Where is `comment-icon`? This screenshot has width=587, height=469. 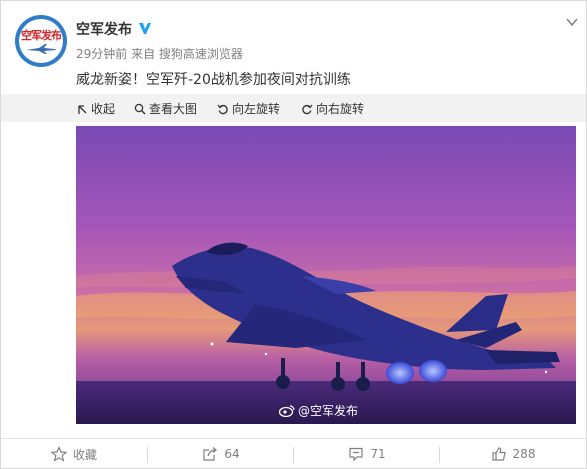 comment-icon is located at coordinates (356, 454).